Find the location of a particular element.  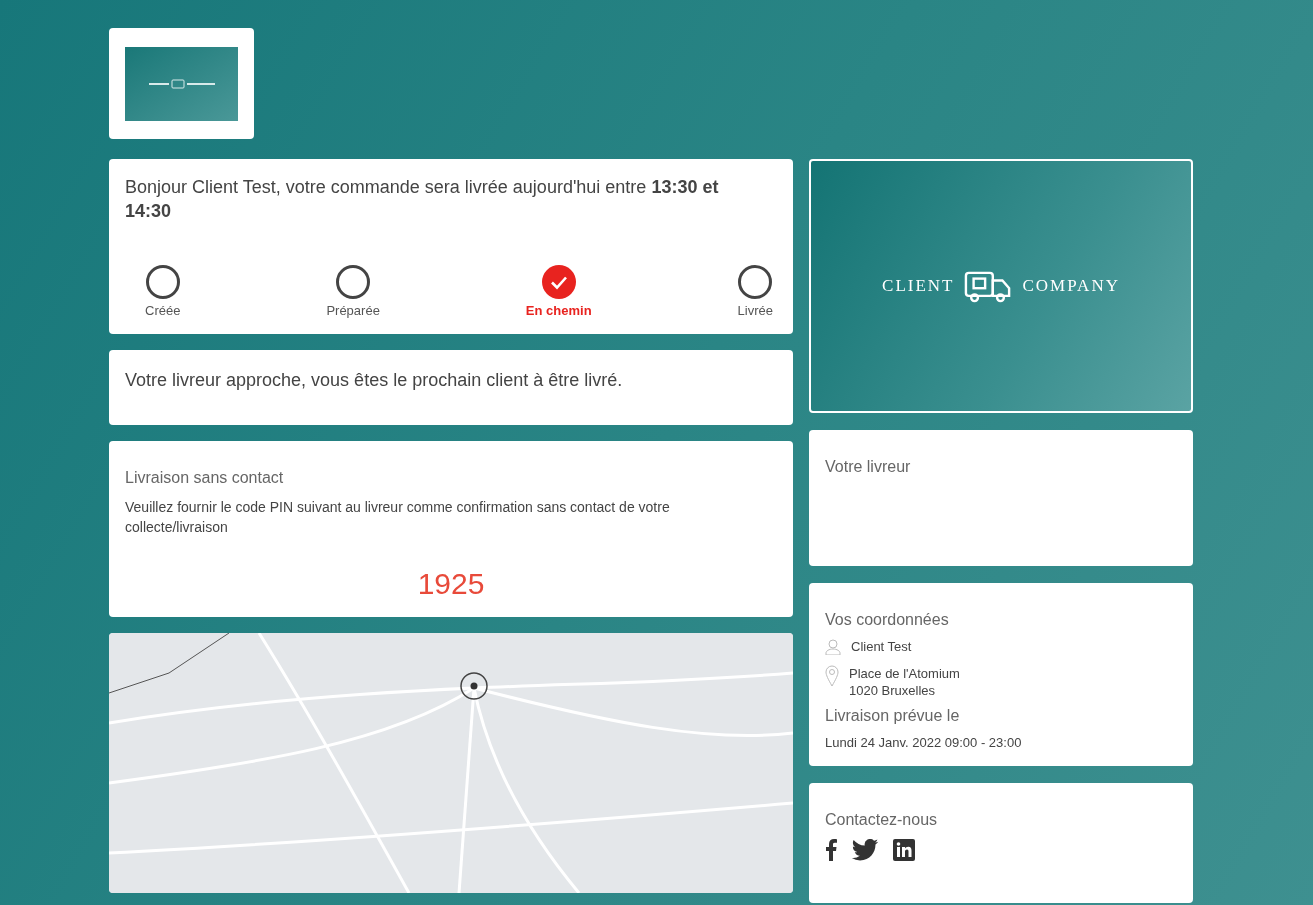

card-title: Votre livreur is located at coordinates (868, 467).